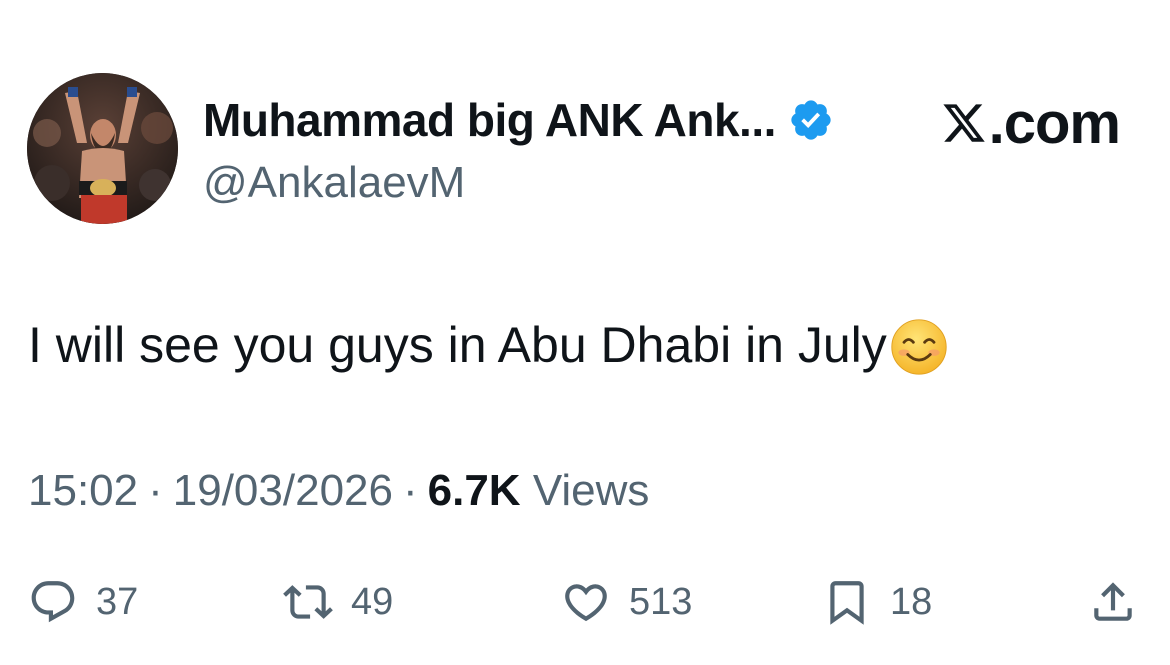  What do you see at coordinates (919, 347) in the screenshot?
I see `smiling-face-emoji-icon` at bounding box center [919, 347].